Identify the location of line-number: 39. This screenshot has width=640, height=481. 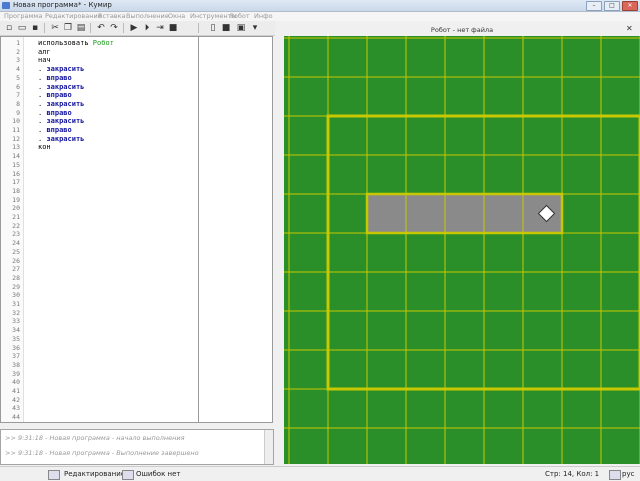
(16, 373).